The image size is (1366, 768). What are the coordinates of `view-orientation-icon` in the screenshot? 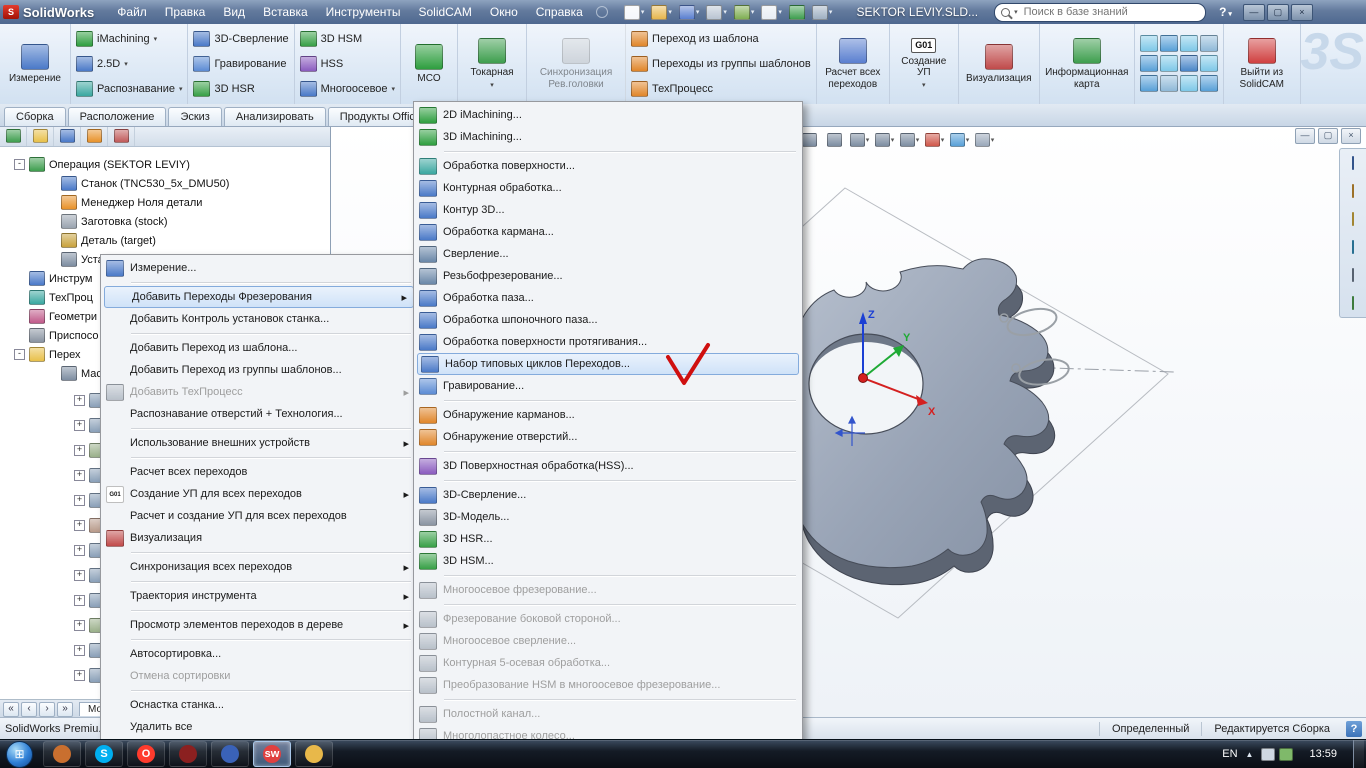 It's located at (859, 140).